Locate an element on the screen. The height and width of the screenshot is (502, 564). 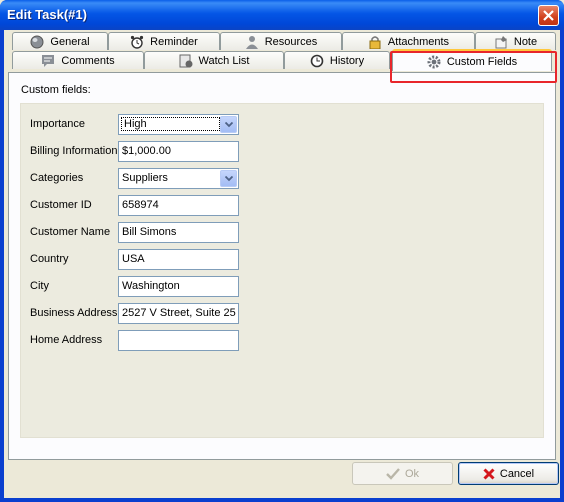
tab-label: Watch List is located at coordinates (224, 60).